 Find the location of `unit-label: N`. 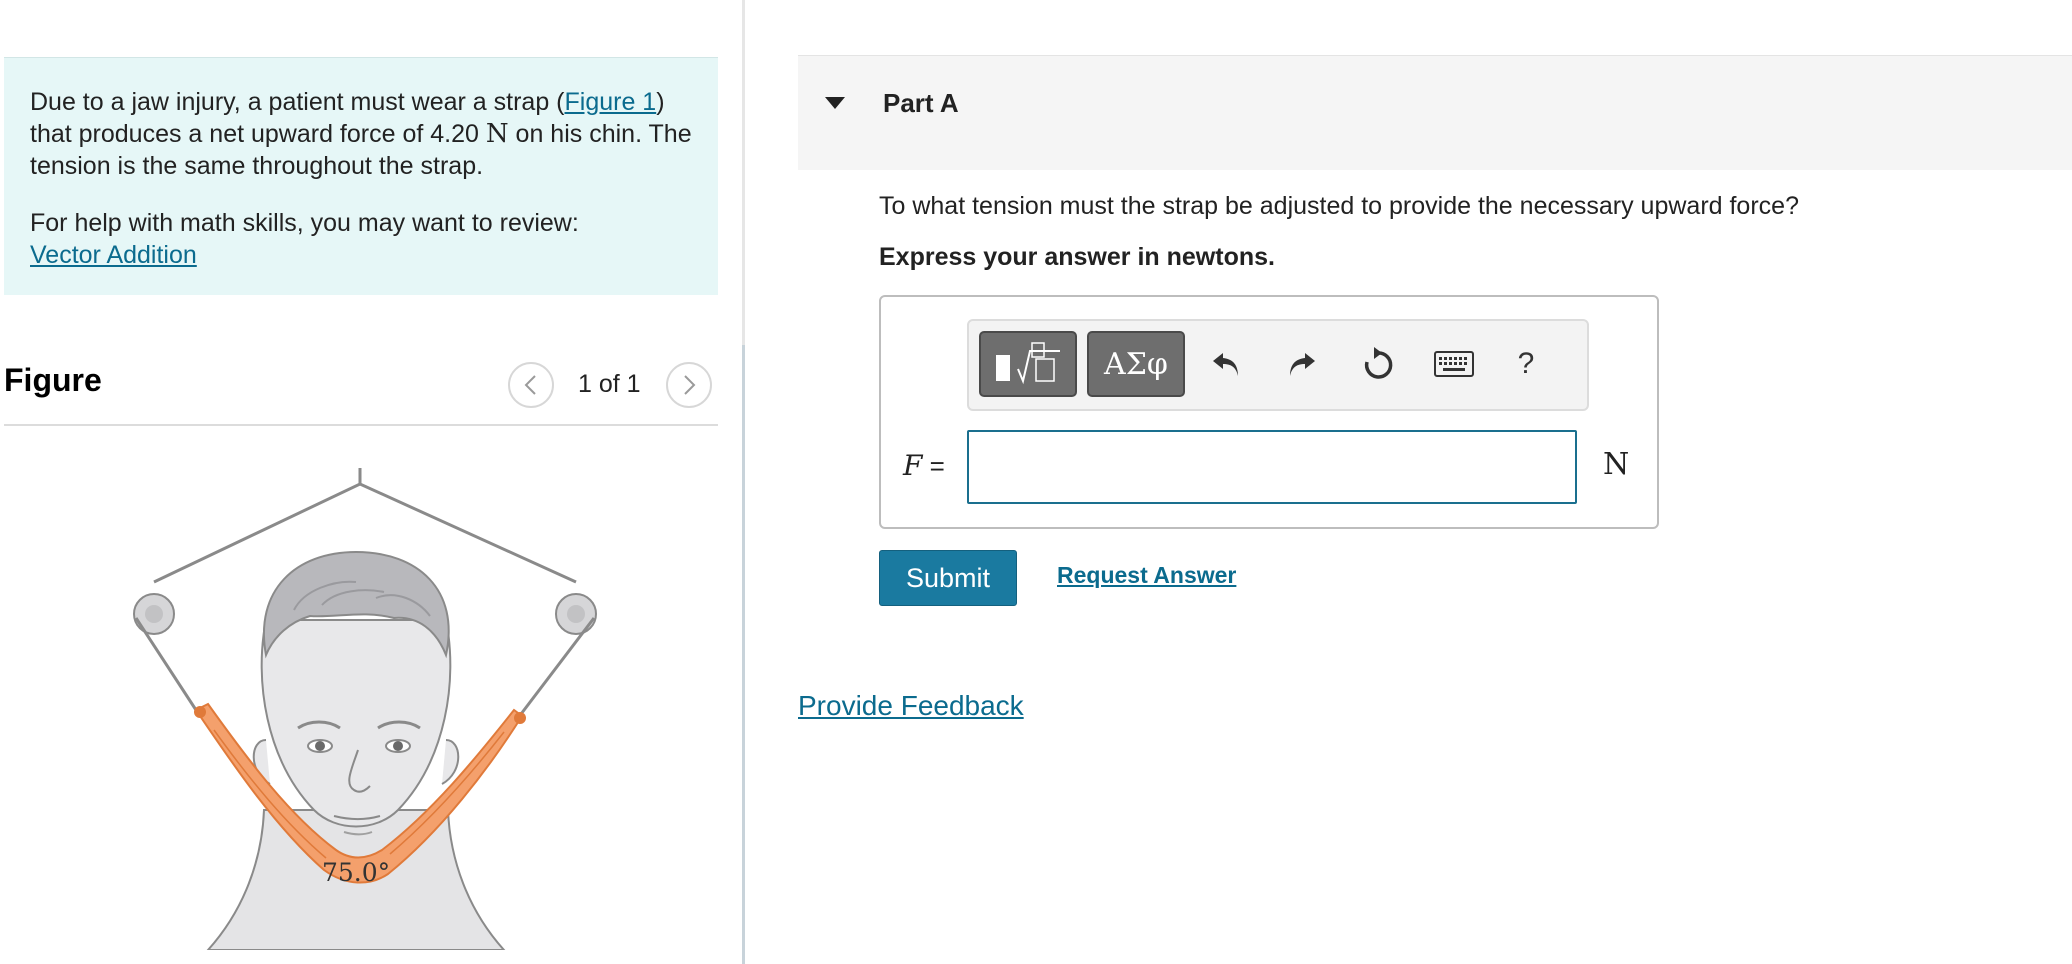

unit-label: N is located at coordinates (1616, 464).